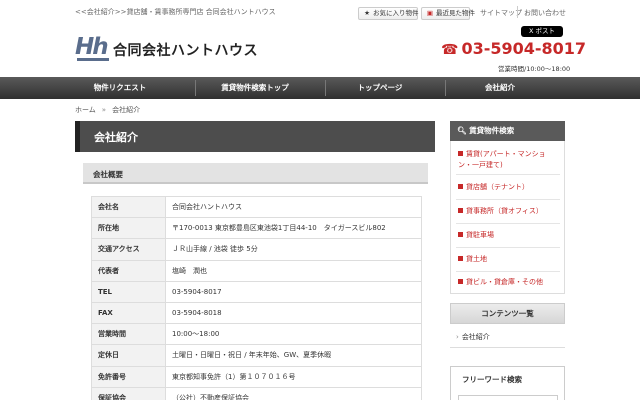  I want to click on breadcrumb: ホーム » 会社紹介, so click(107, 110).